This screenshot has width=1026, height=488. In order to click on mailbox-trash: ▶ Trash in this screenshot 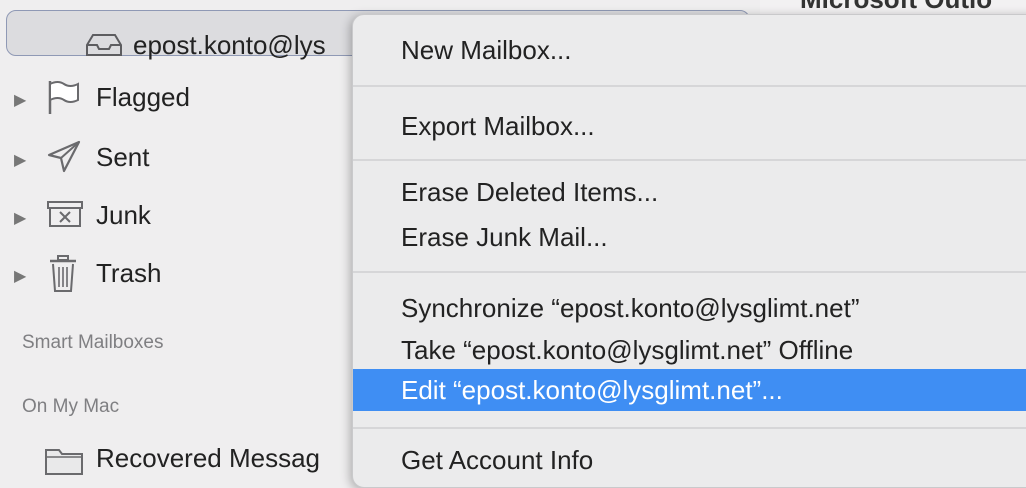, I will do `click(180, 274)`.